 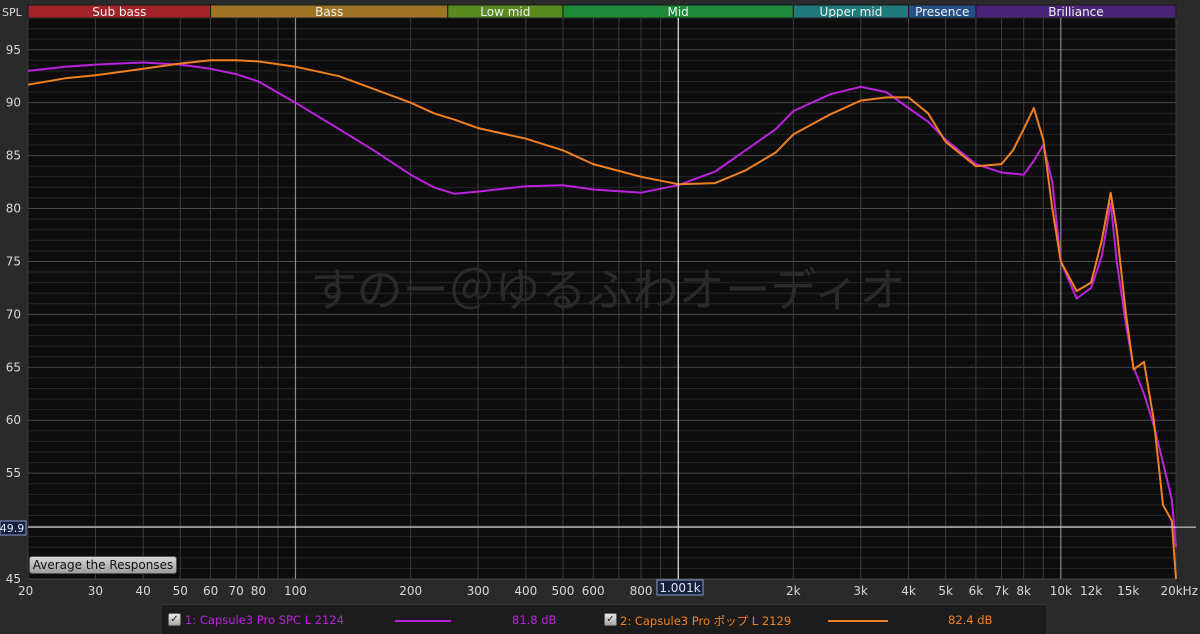 I want to click on x-tick-label: 12k, so click(x=1091, y=591).